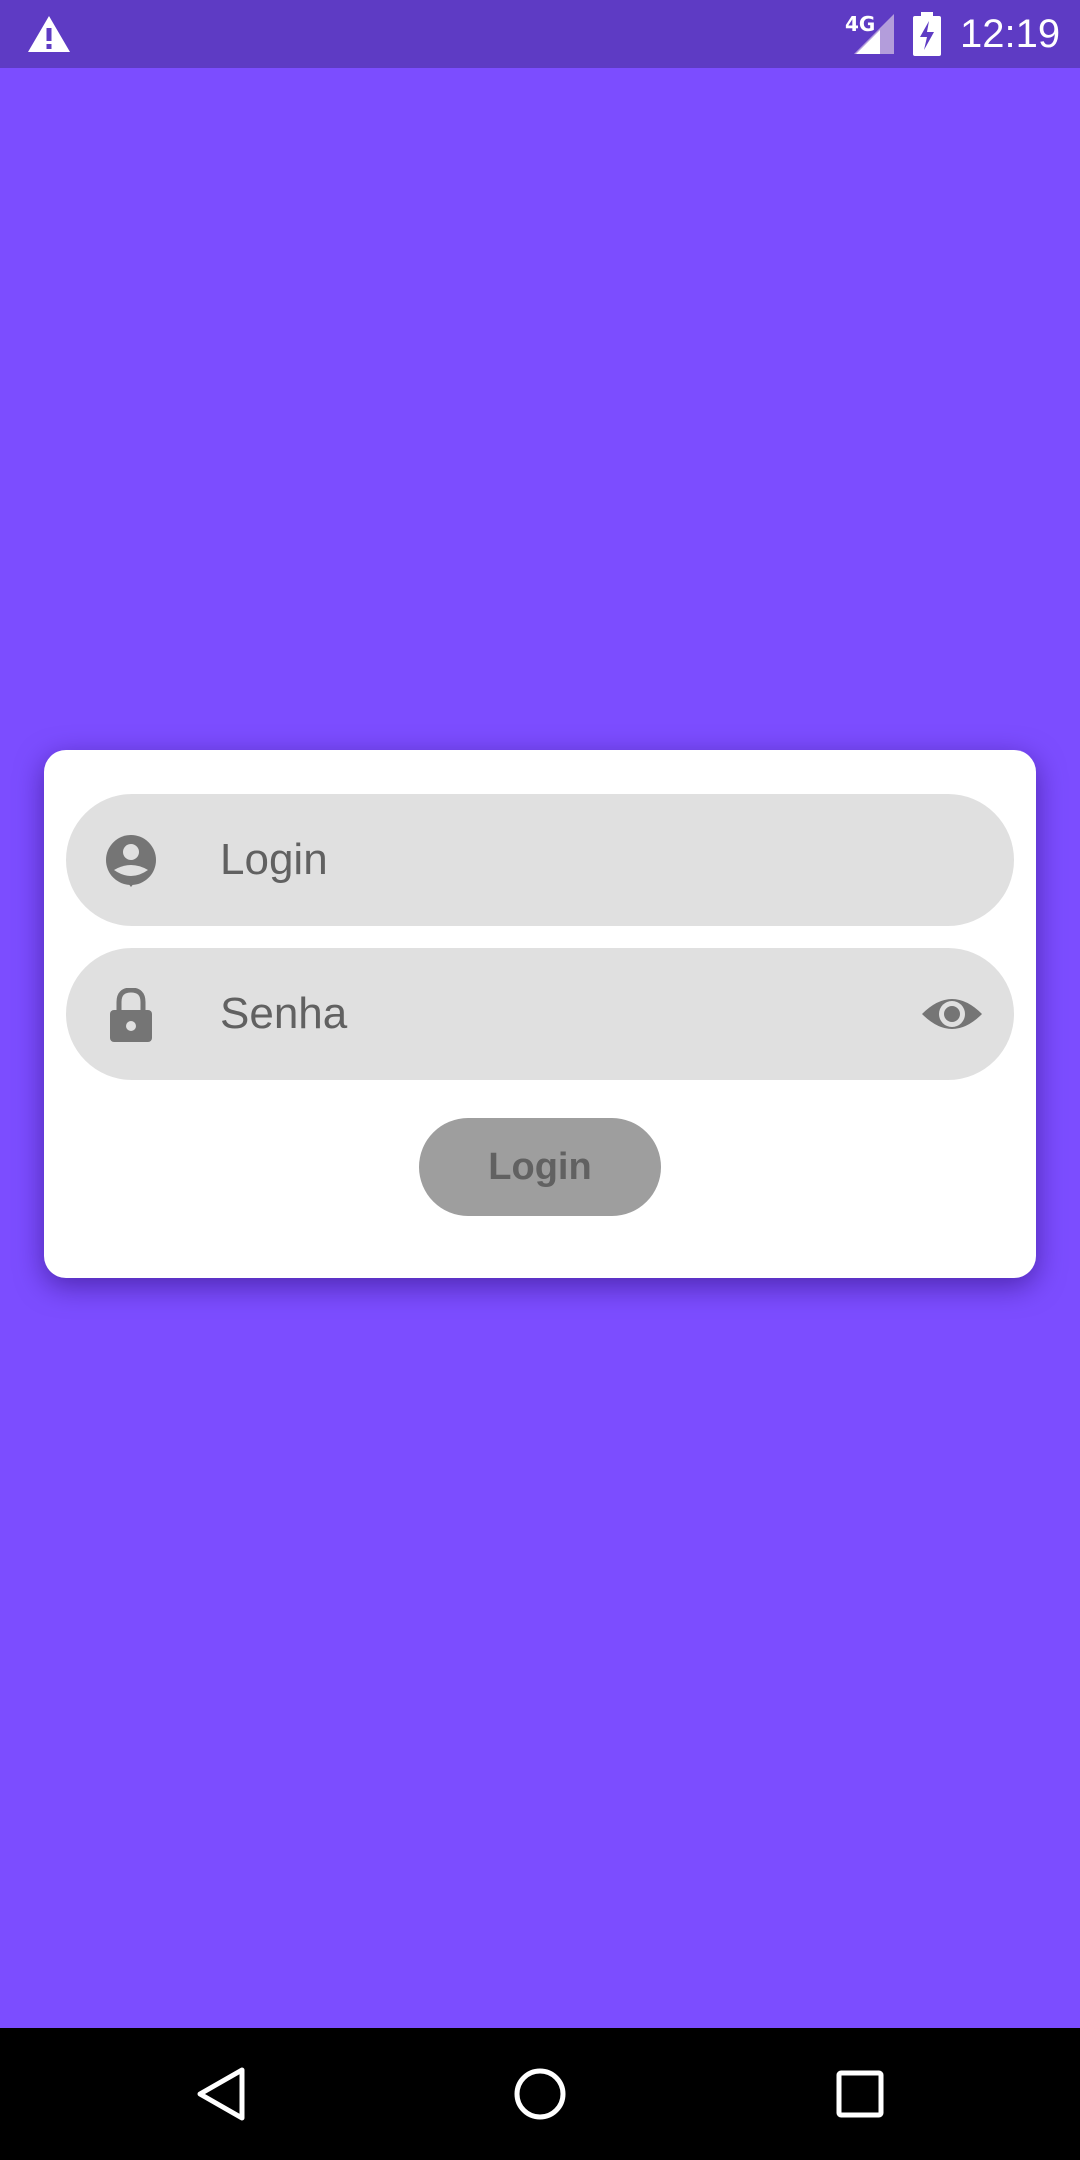 This screenshot has height=2160, width=1080. I want to click on lock-icon, so click(131, 1015).